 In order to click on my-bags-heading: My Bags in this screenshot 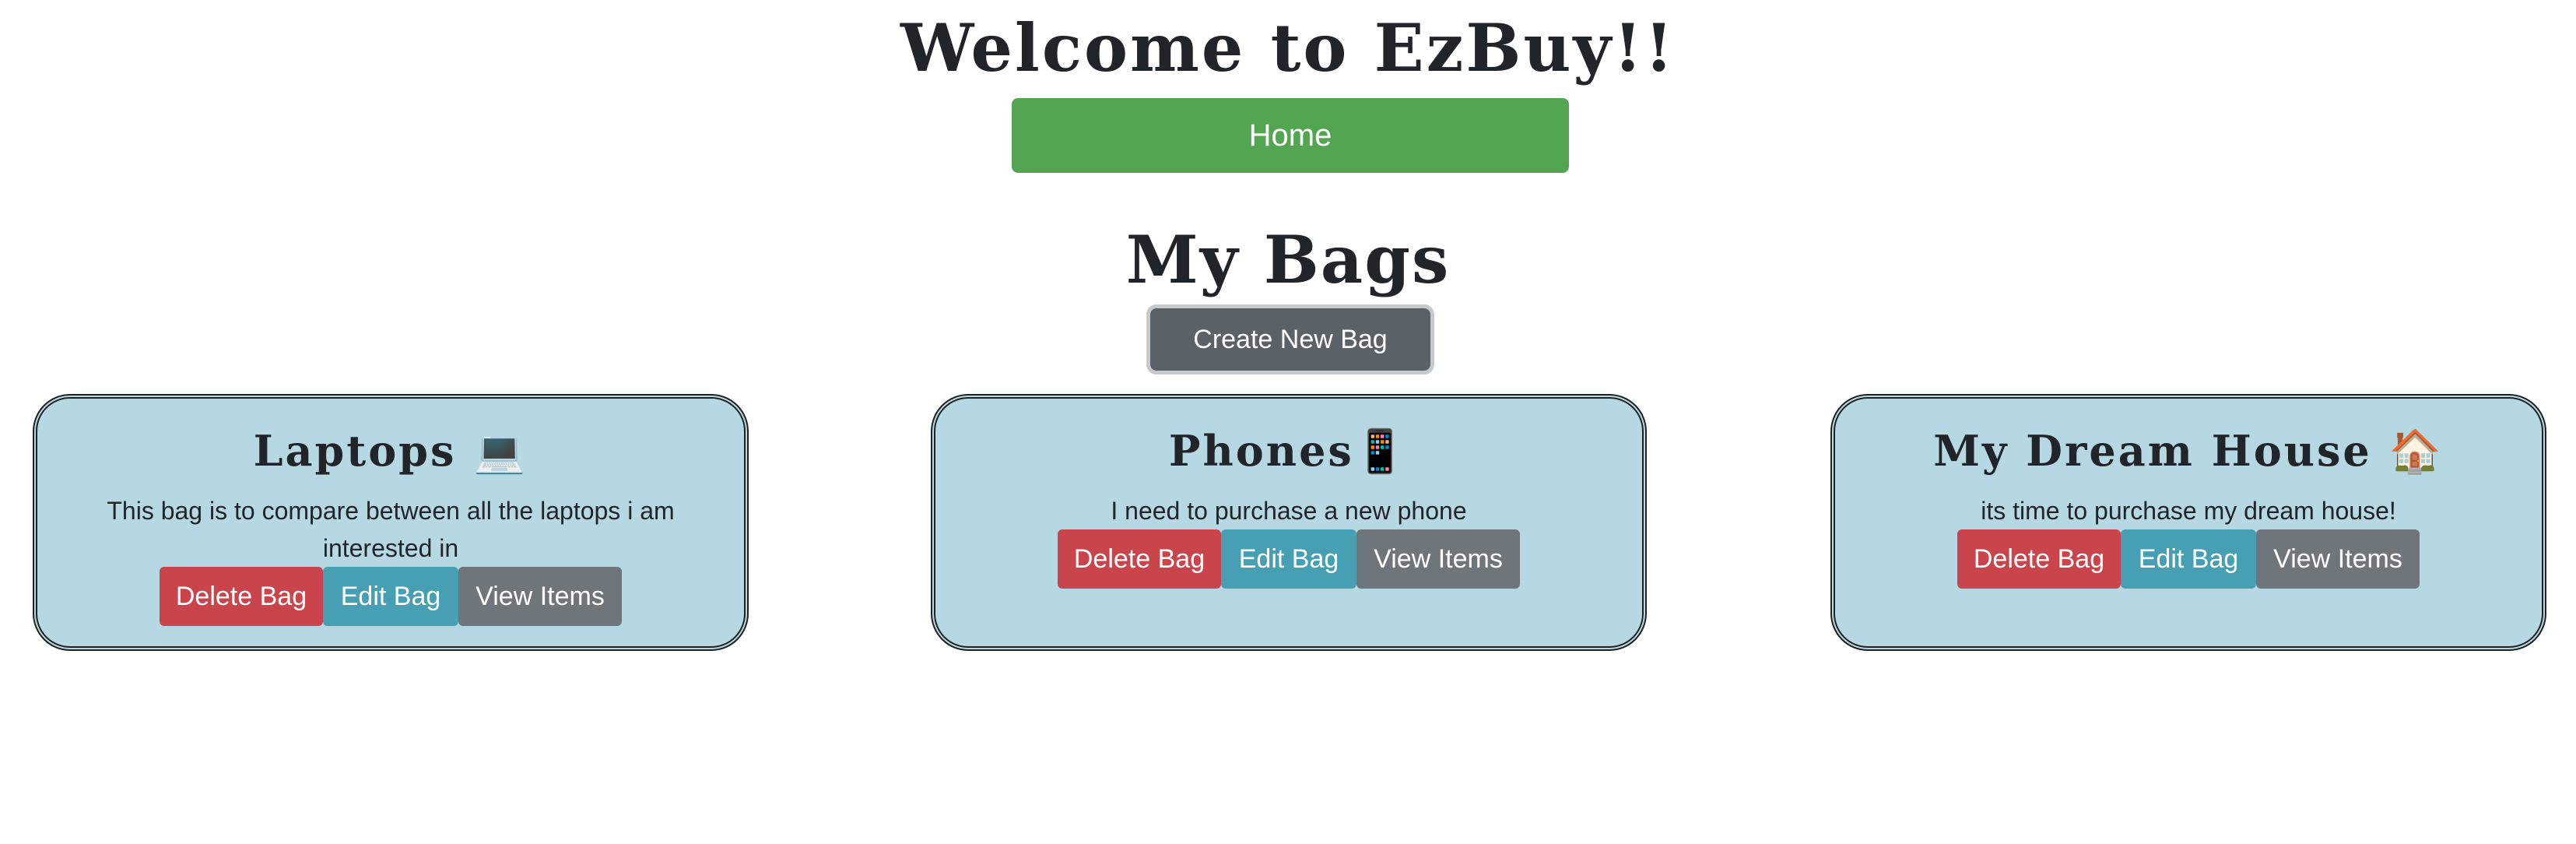, I will do `click(1288, 259)`.